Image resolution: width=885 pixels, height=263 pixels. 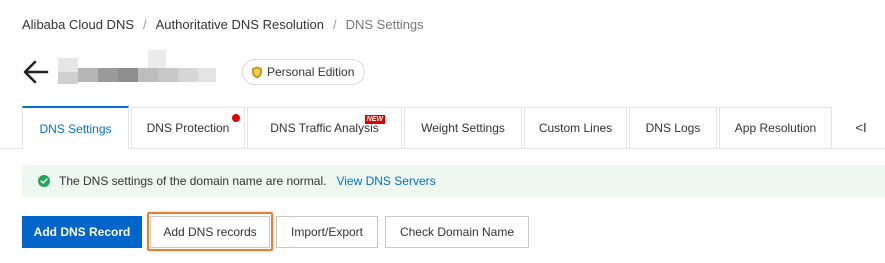 I want to click on edition-badge: Personal Edition, so click(x=304, y=72).